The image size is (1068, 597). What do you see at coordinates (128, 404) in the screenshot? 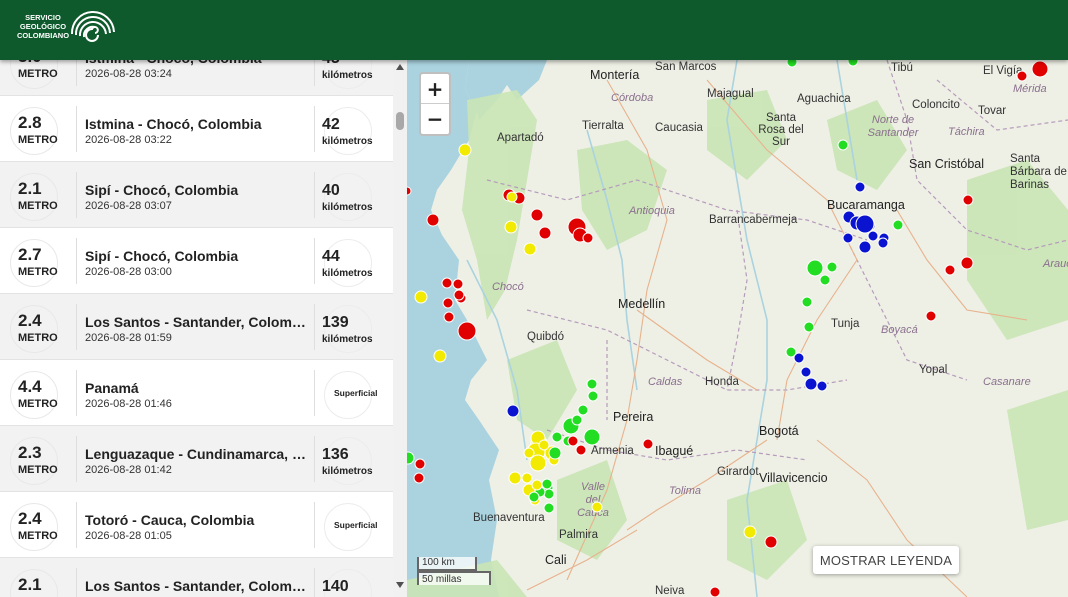
I see `event-datetime: 2026-08-28 01:46` at bounding box center [128, 404].